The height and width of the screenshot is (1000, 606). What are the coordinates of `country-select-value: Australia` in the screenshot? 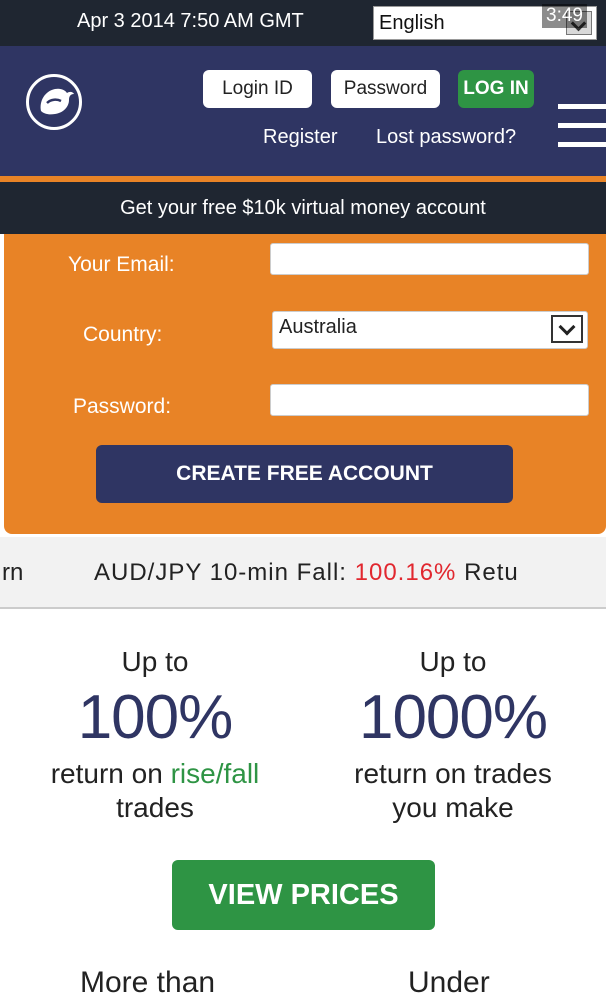 It's located at (318, 327).